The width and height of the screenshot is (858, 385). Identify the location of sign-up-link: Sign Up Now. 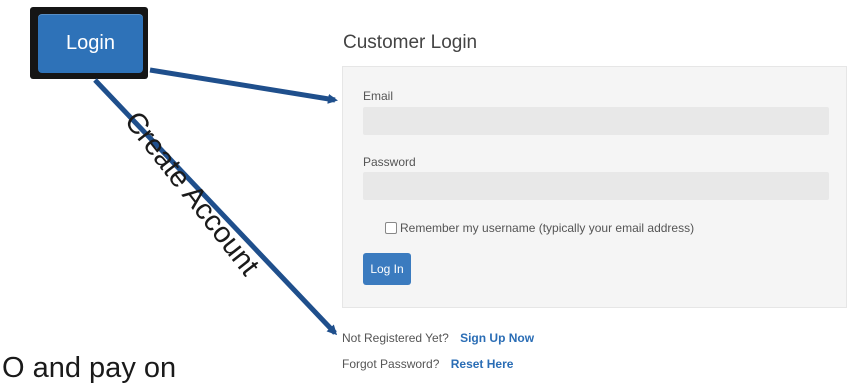
(497, 338).